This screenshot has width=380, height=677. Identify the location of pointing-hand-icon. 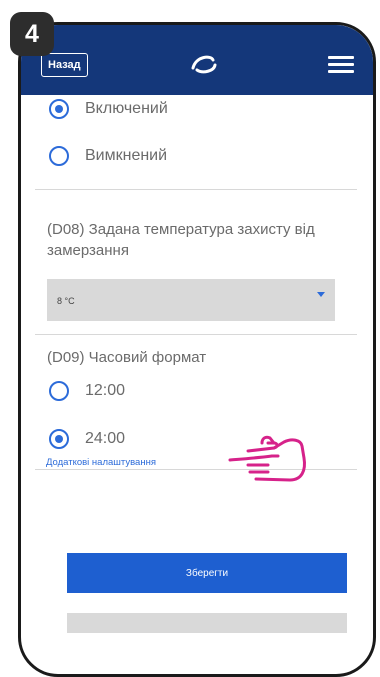
(267, 458).